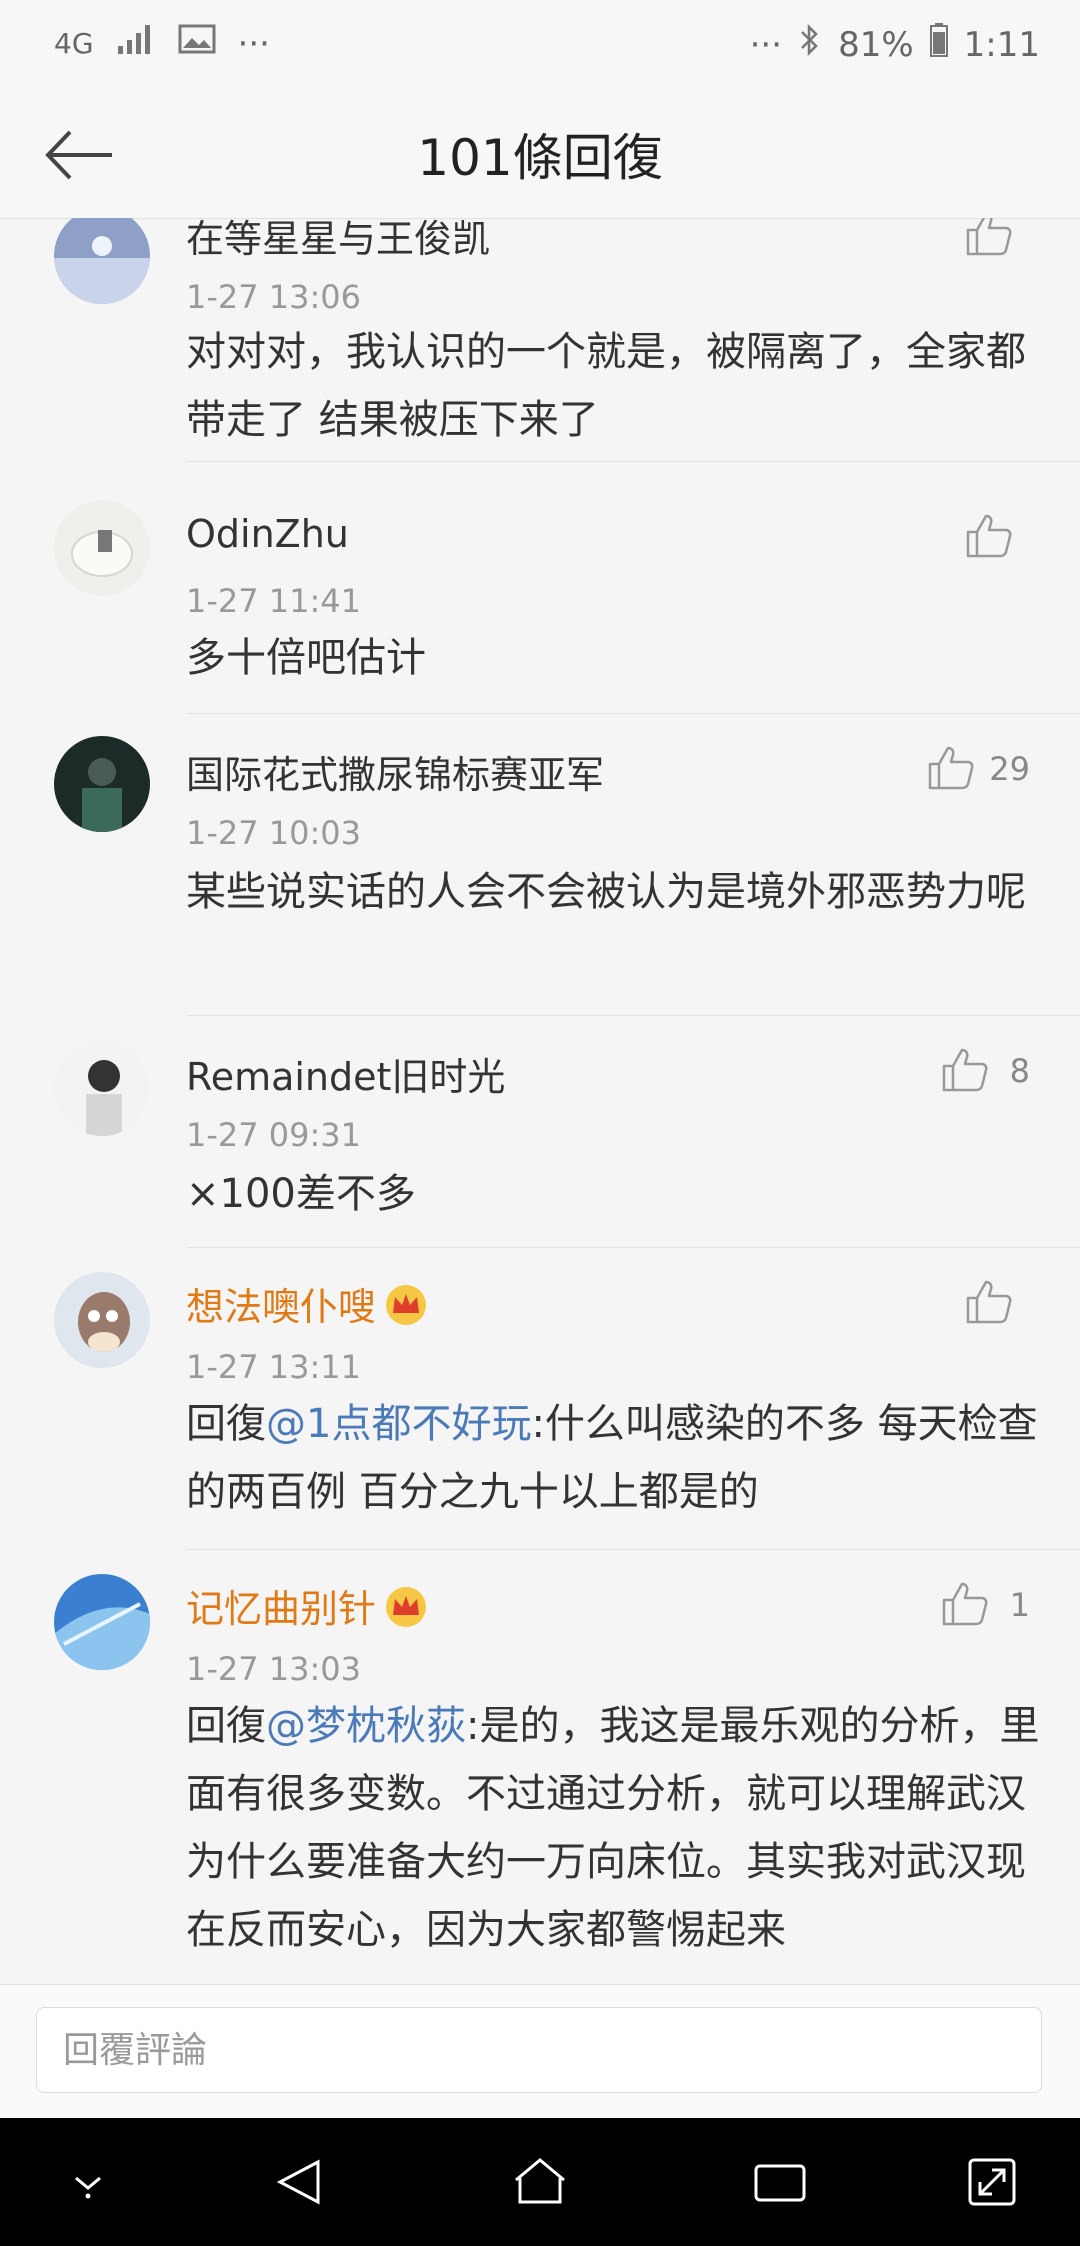 Image resolution: width=1080 pixels, height=2246 pixels. What do you see at coordinates (1009, 769) in the screenshot?
I see `like-count: 29` at bounding box center [1009, 769].